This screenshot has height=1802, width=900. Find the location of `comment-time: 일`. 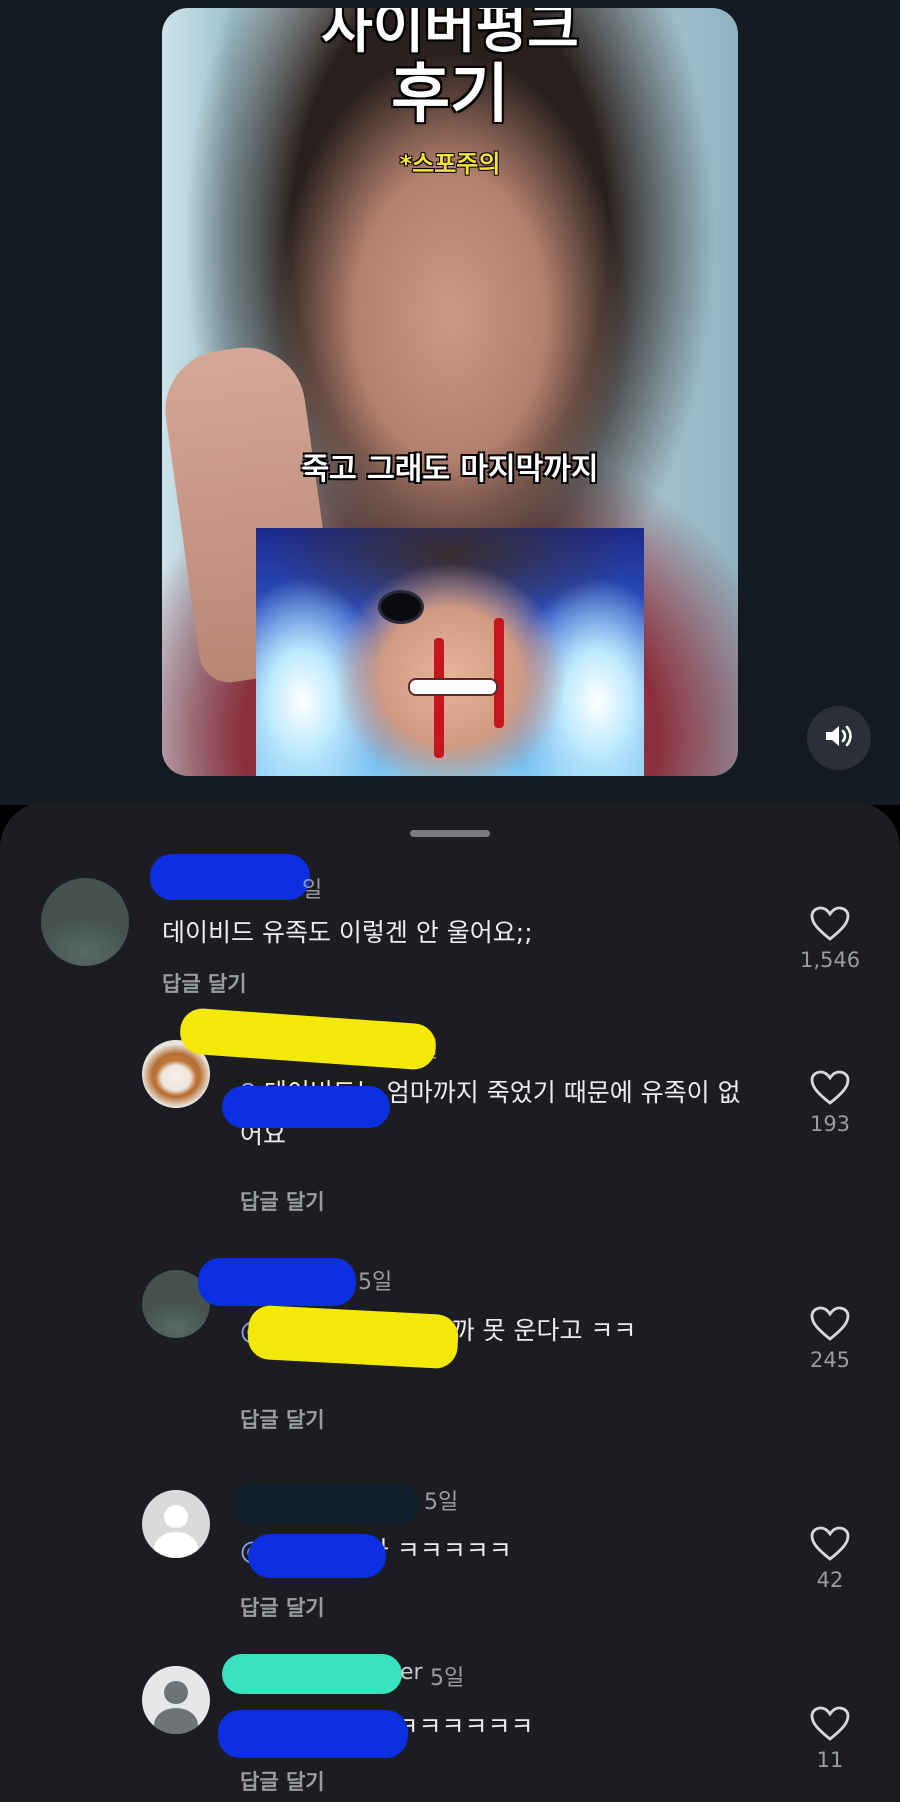

comment-time: 일 is located at coordinates (312, 890).